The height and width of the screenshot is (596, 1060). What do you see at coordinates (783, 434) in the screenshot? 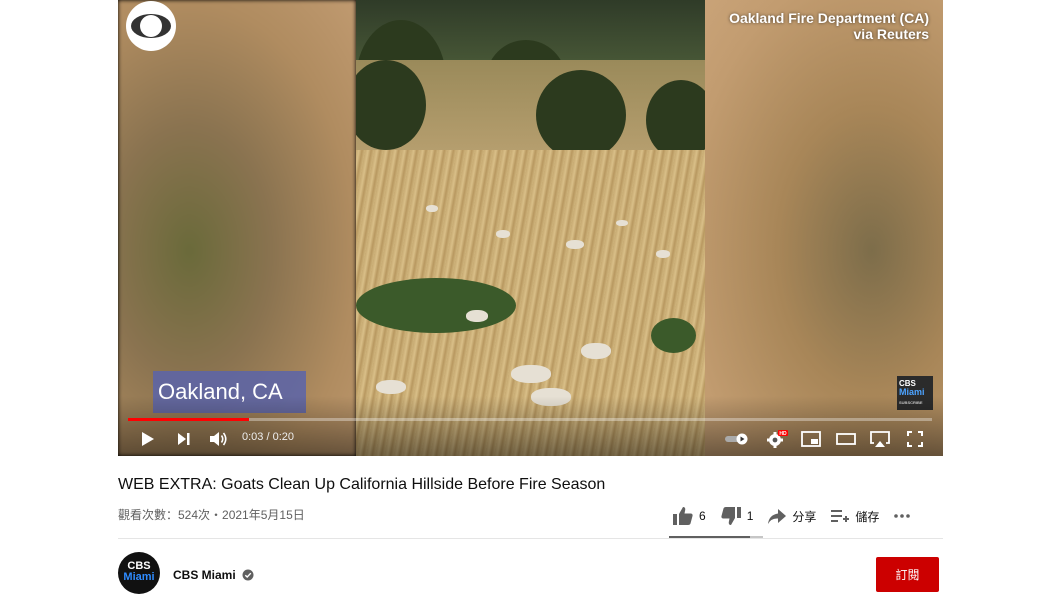
I see `hd-badge: HD` at bounding box center [783, 434].